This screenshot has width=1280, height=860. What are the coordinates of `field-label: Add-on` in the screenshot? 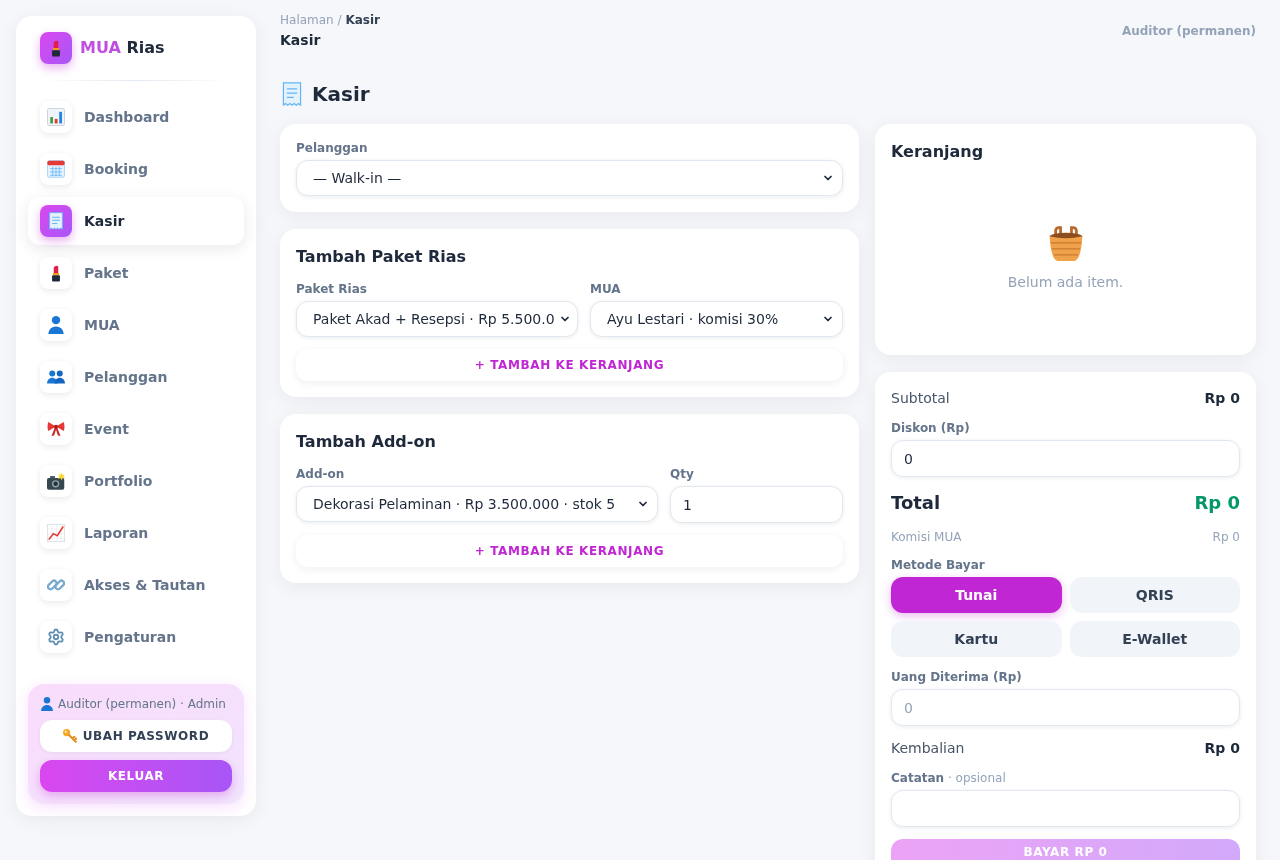 It's located at (321, 474).